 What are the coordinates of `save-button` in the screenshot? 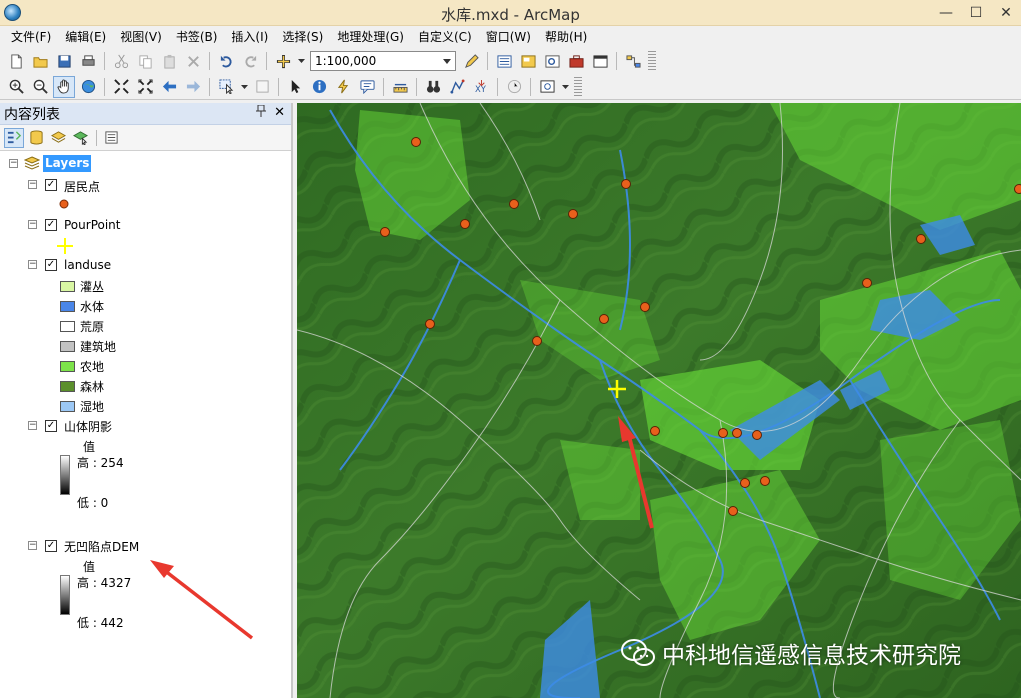 It's located at (64, 61).